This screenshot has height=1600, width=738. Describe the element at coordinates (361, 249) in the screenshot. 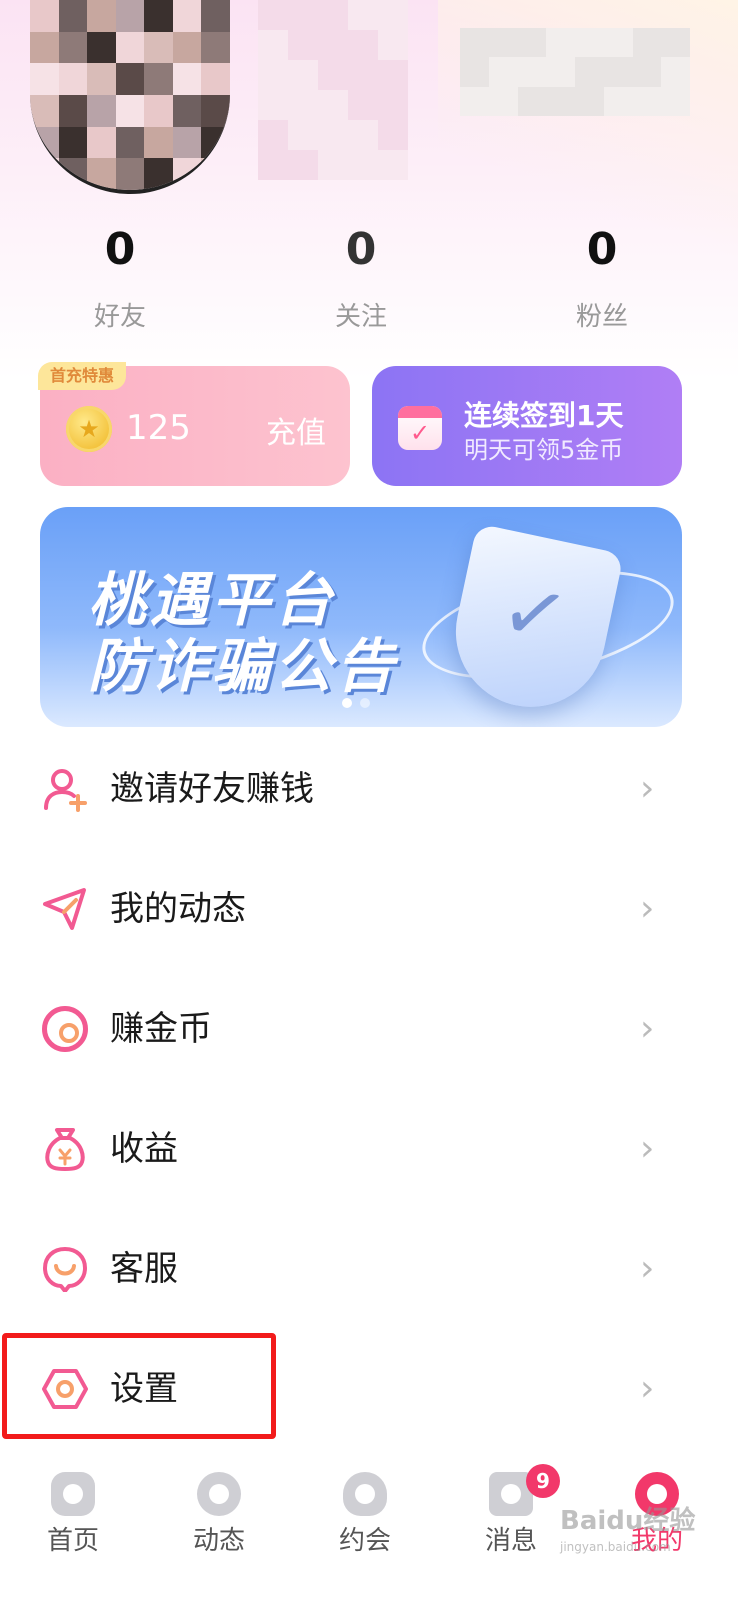

I see `stat-following-count: 0` at that location.